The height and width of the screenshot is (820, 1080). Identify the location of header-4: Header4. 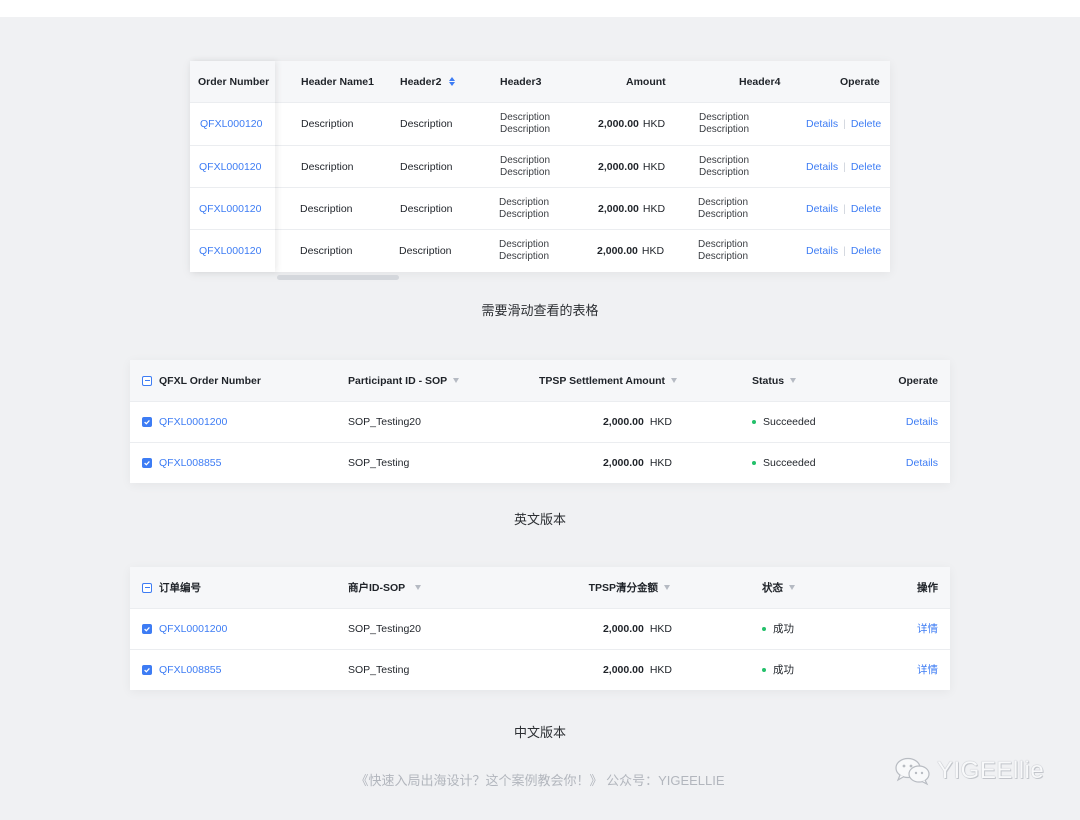
(760, 81).